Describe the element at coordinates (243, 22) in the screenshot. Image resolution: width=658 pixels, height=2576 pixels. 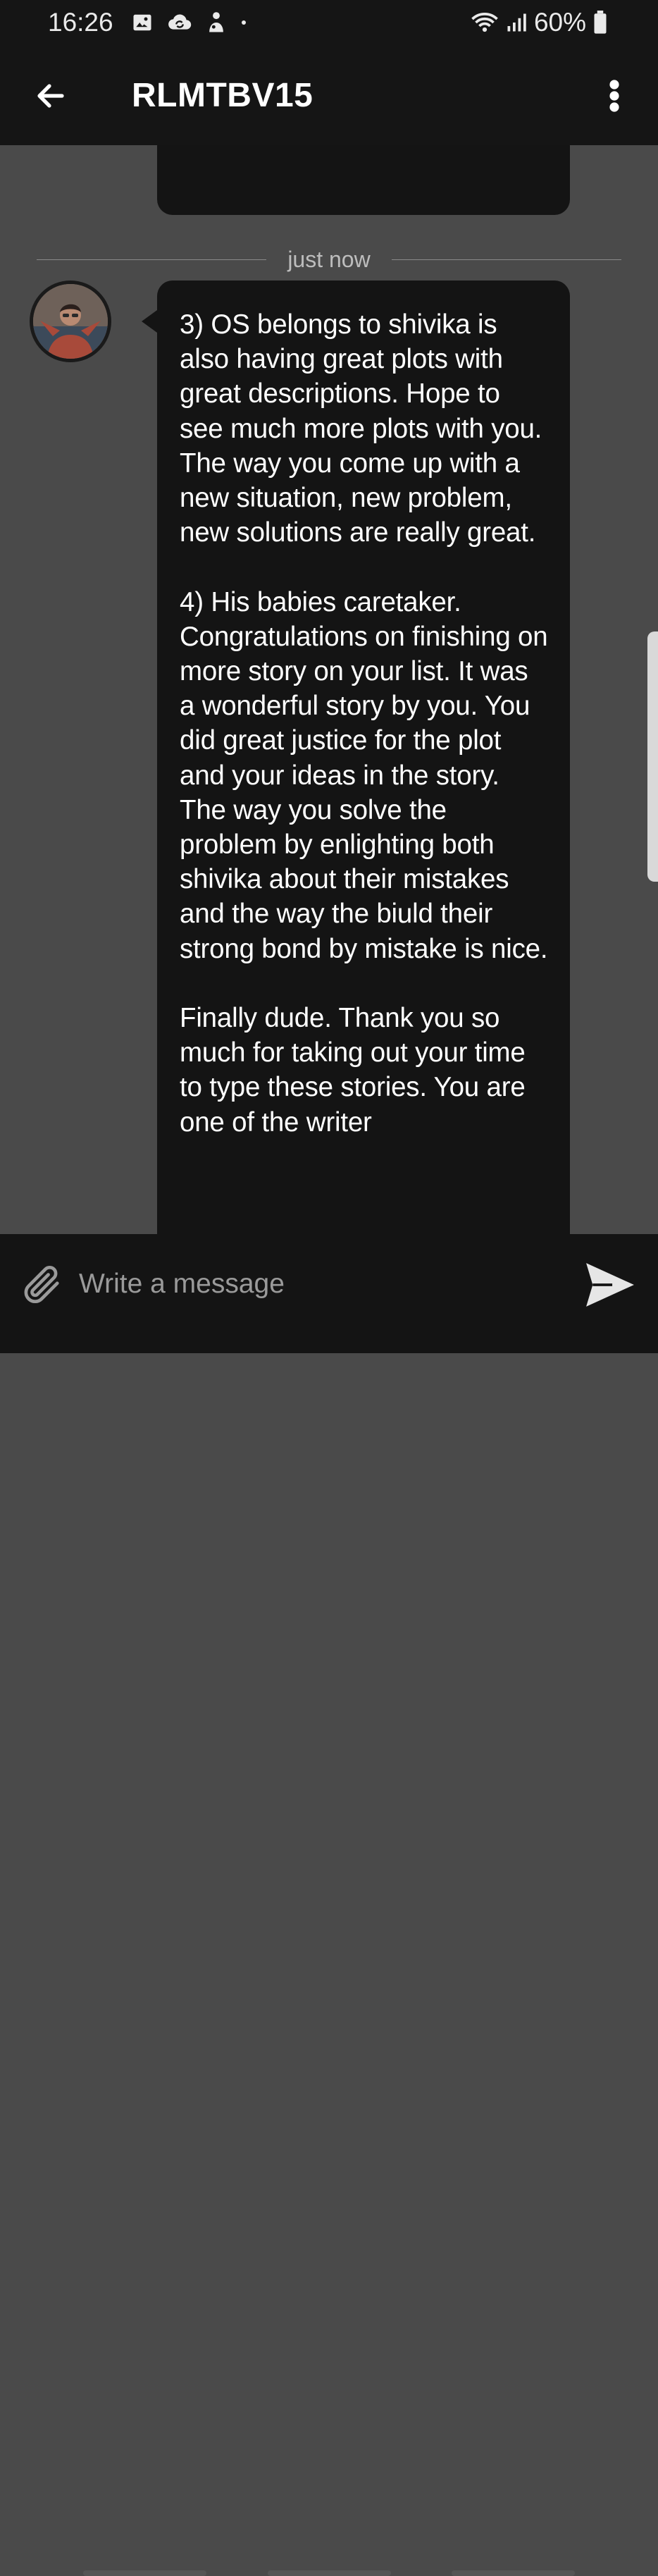
I see `dot-icon` at that location.